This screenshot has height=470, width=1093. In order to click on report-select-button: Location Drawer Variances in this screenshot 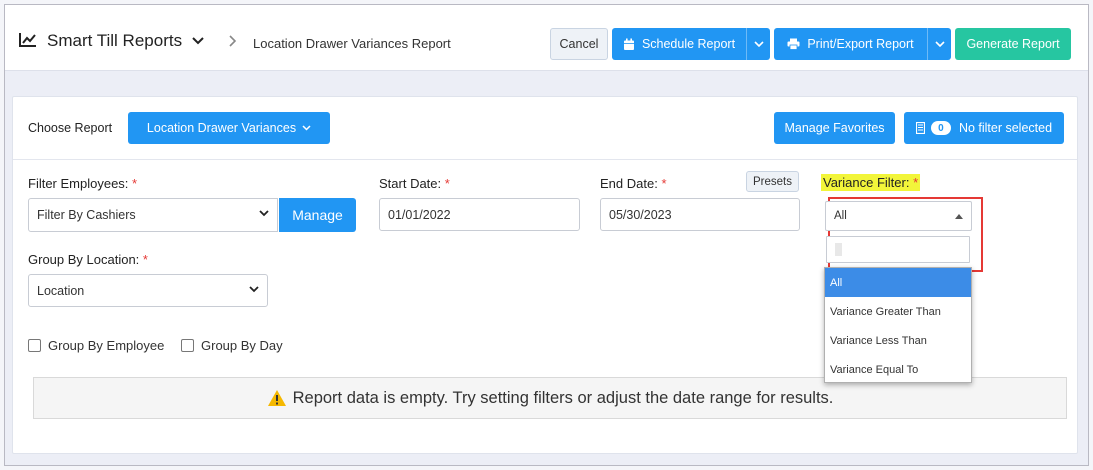, I will do `click(229, 128)`.